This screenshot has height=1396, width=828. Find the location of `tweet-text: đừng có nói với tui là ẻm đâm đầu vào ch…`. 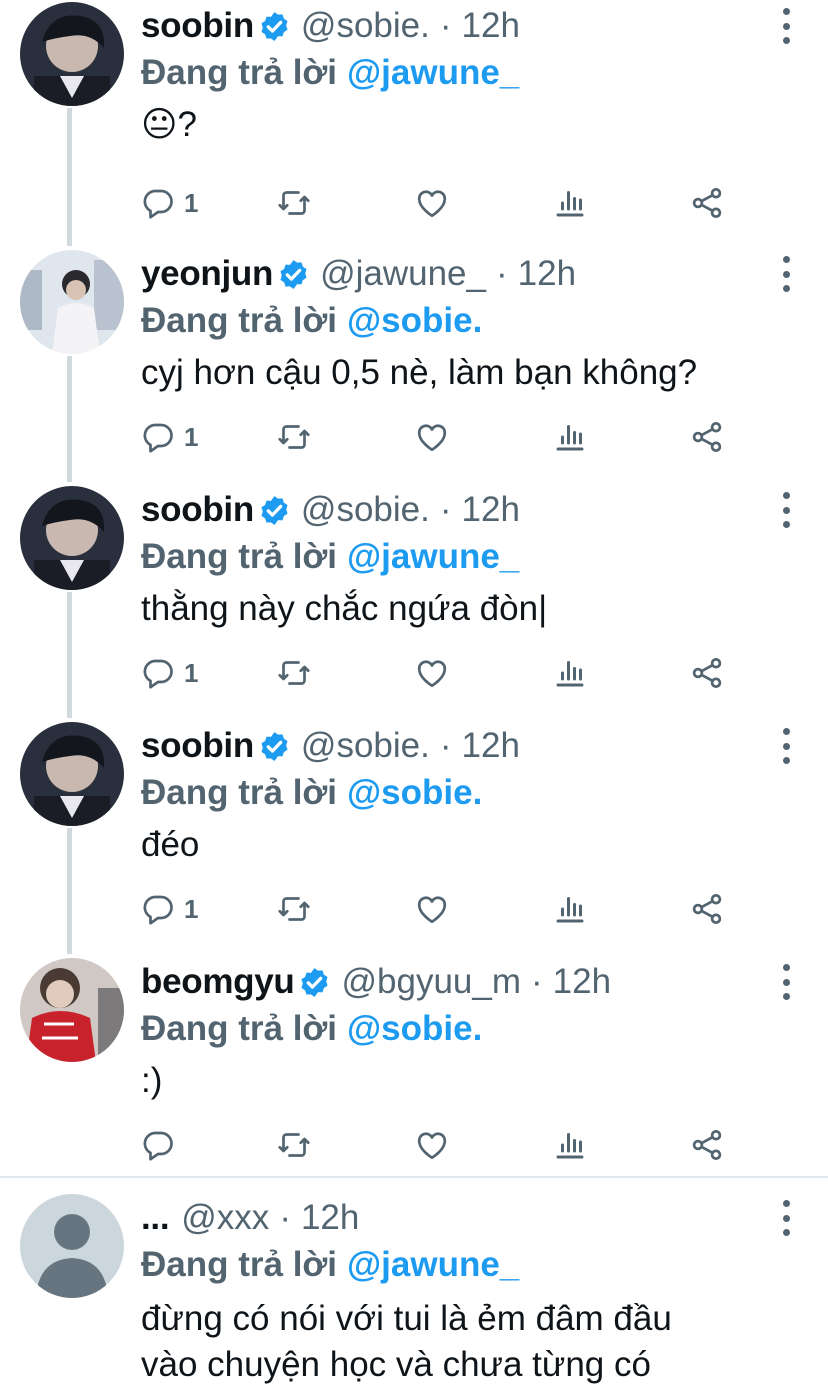

tweet-text: đừng có nói với tui là ẻm đâm đầu vào ch… is located at coordinates (406, 1342).